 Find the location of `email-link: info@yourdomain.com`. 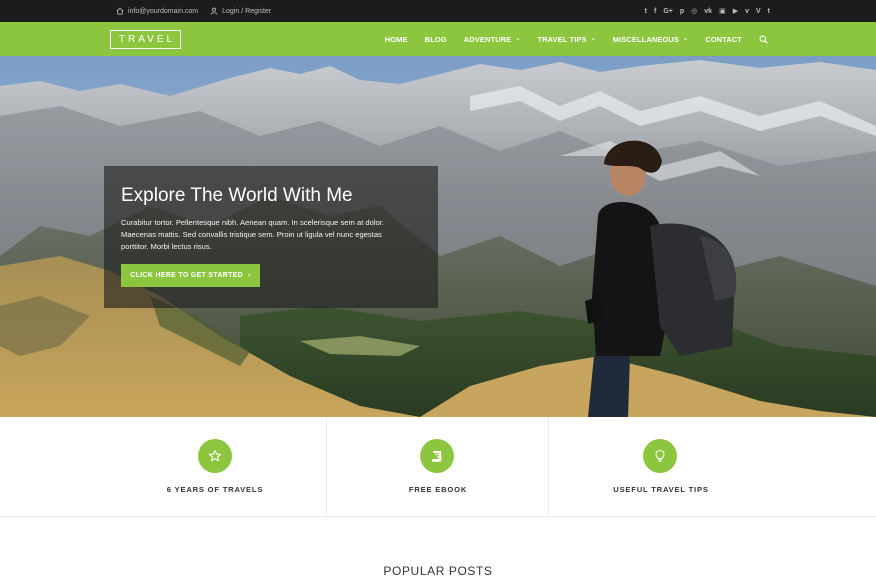

email-link: info@yourdomain.com is located at coordinates (157, 11).